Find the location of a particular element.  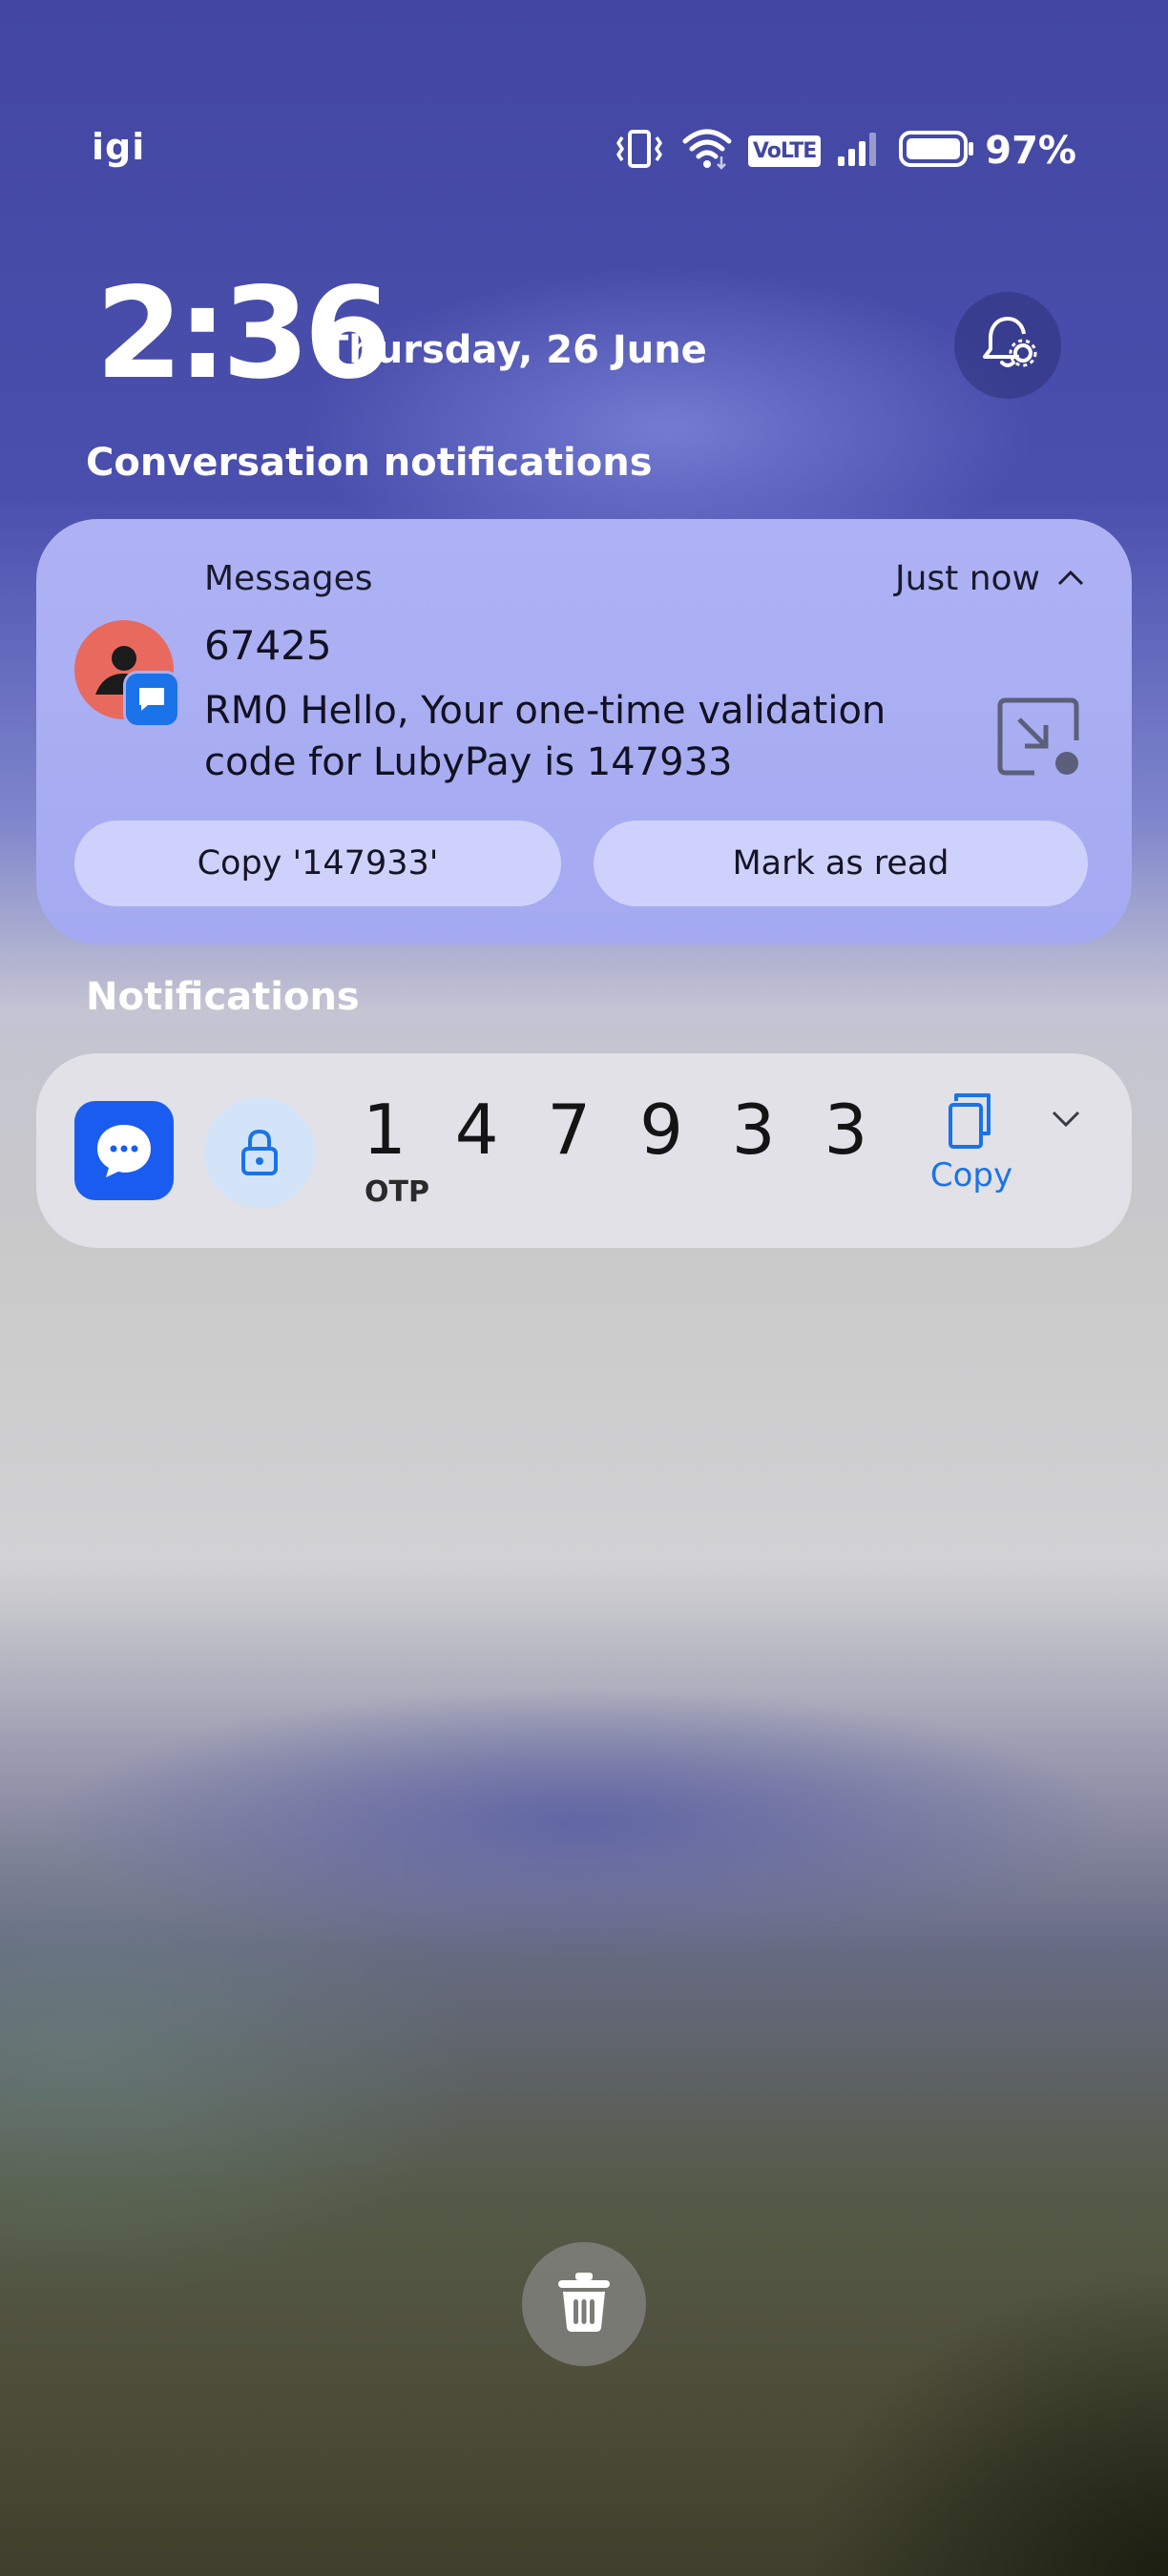

copy-icon is located at coordinates (971, 1122).